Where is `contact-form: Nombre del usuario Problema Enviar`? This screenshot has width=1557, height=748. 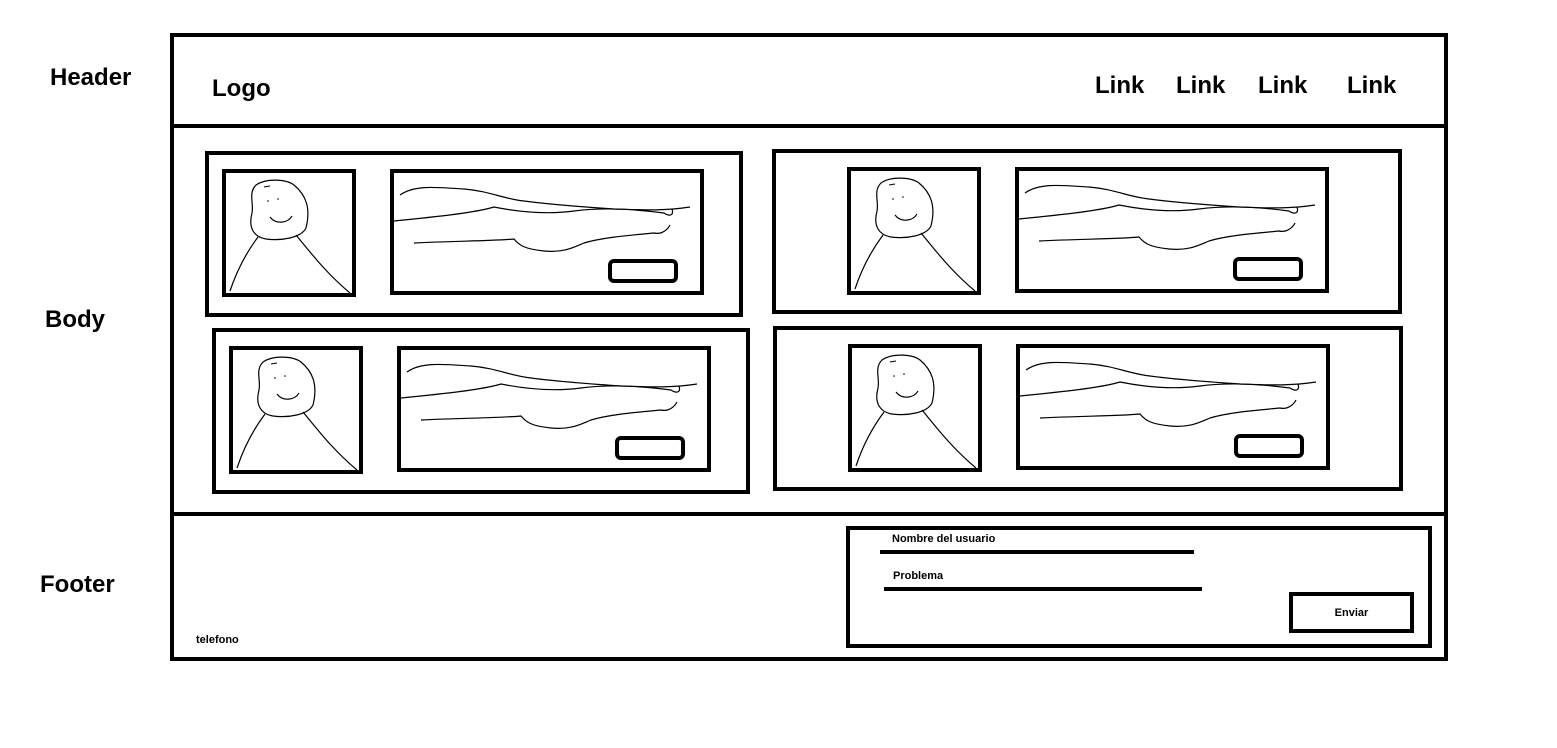 contact-form: Nombre del usuario Problema Enviar is located at coordinates (1139, 587).